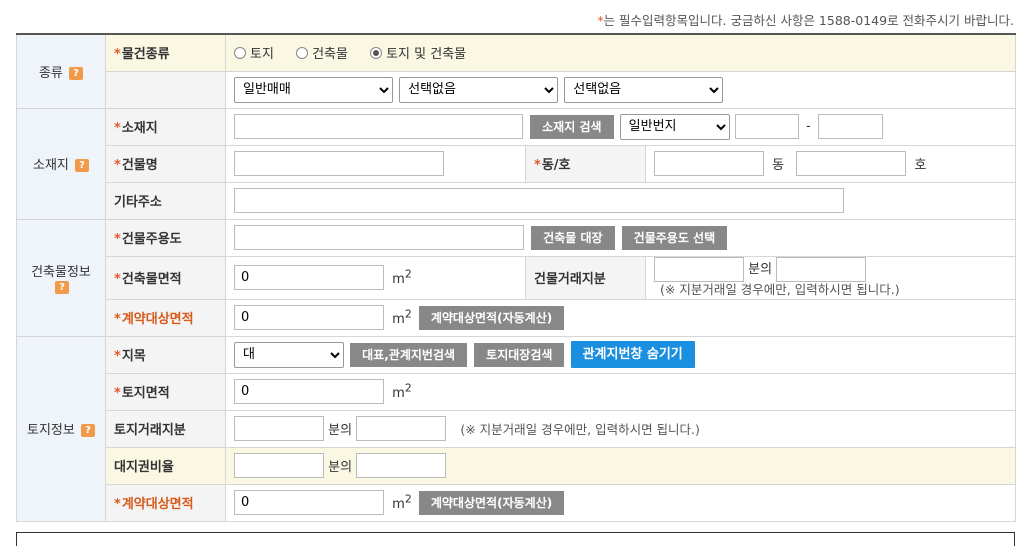 The height and width of the screenshot is (546, 1024). I want to click on site-ratio-of-text: 분의, so click(340, 467).